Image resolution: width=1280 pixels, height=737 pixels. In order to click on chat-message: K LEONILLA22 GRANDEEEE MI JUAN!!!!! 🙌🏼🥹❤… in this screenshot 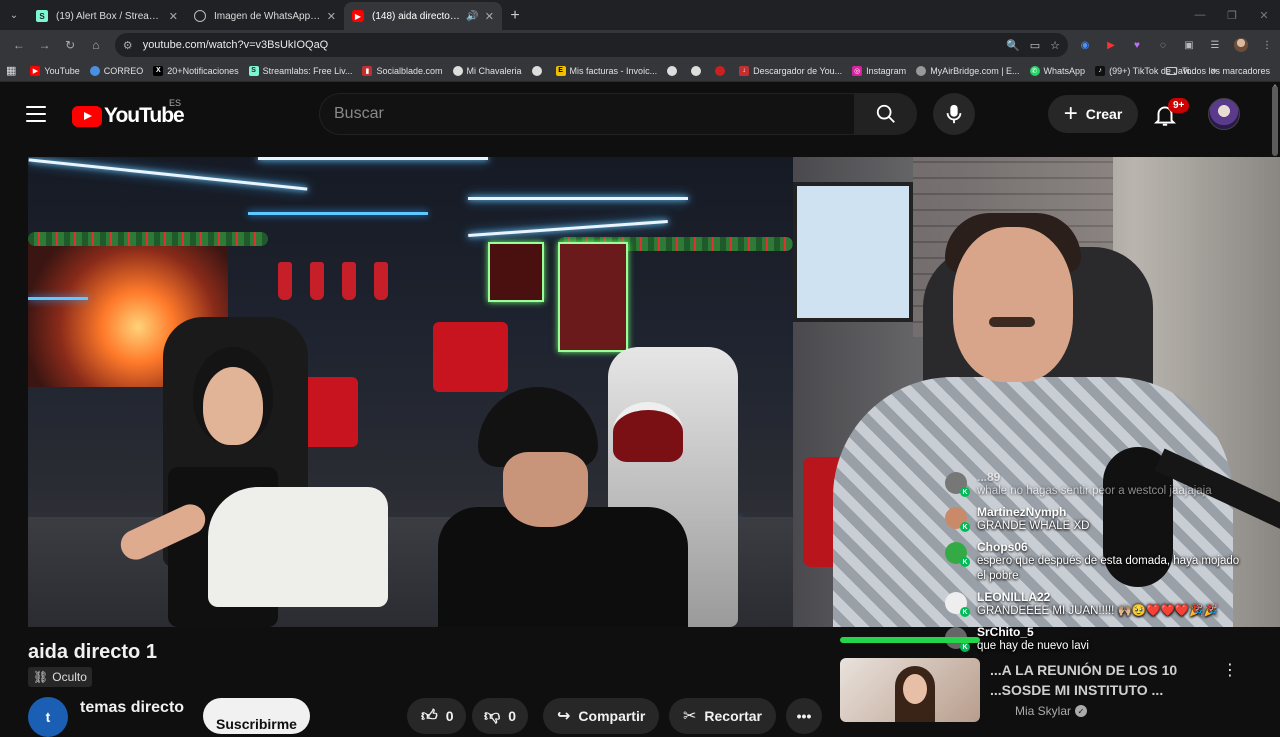, I will do `click(1095, 604)`.